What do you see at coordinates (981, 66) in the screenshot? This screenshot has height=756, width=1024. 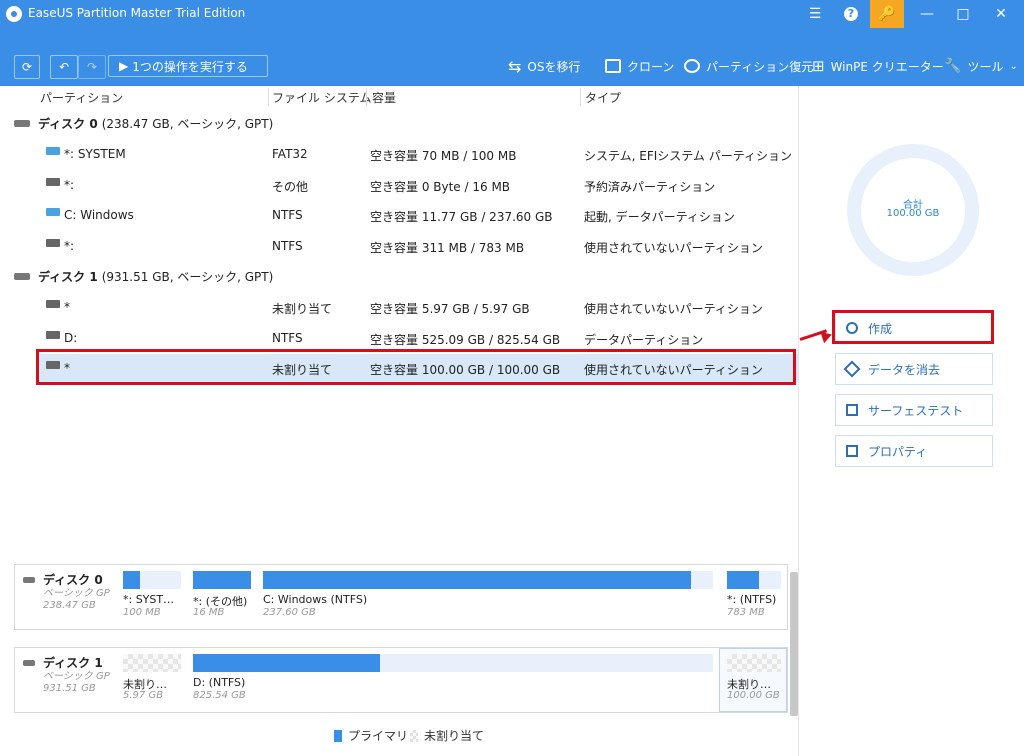 I see `tools-button: 🔧 ツール ⌄` at bounding box center [981, 66].